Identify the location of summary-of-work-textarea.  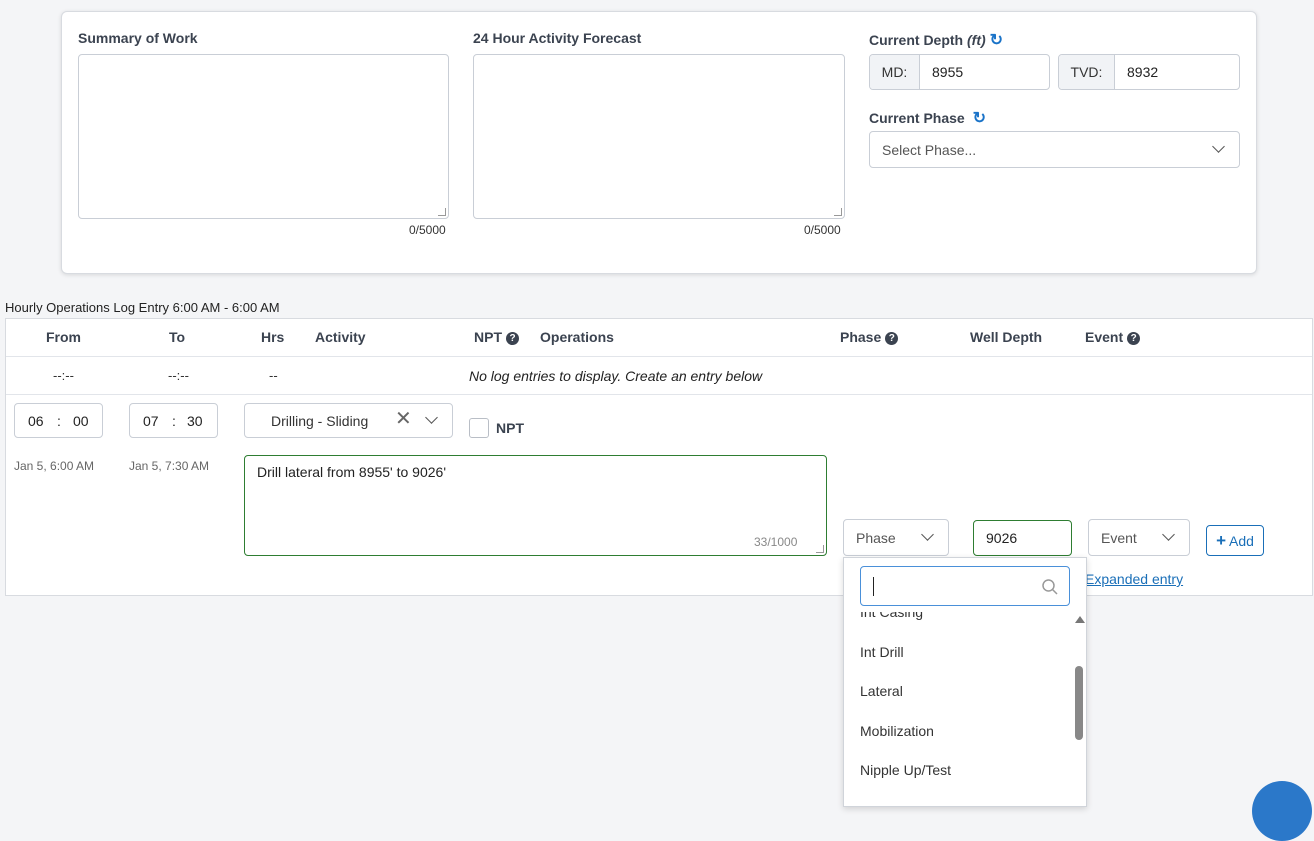
(263, 136).